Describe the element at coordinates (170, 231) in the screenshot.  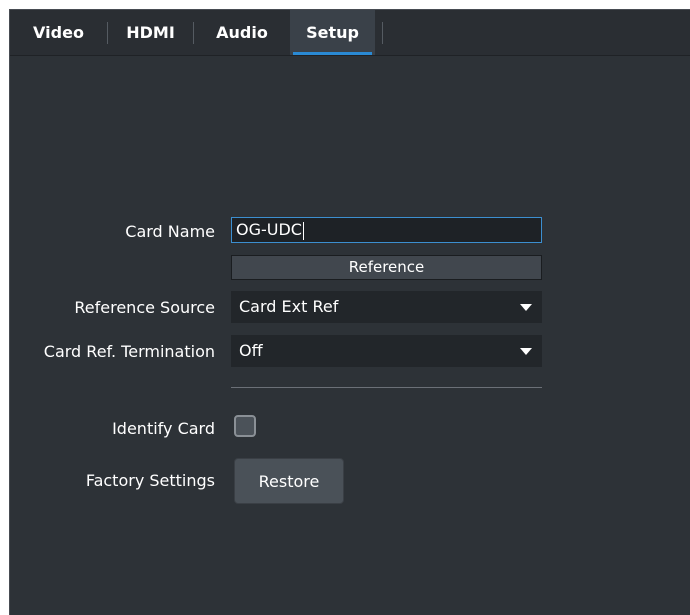
I see `card-name-label: Card Name` at that location.